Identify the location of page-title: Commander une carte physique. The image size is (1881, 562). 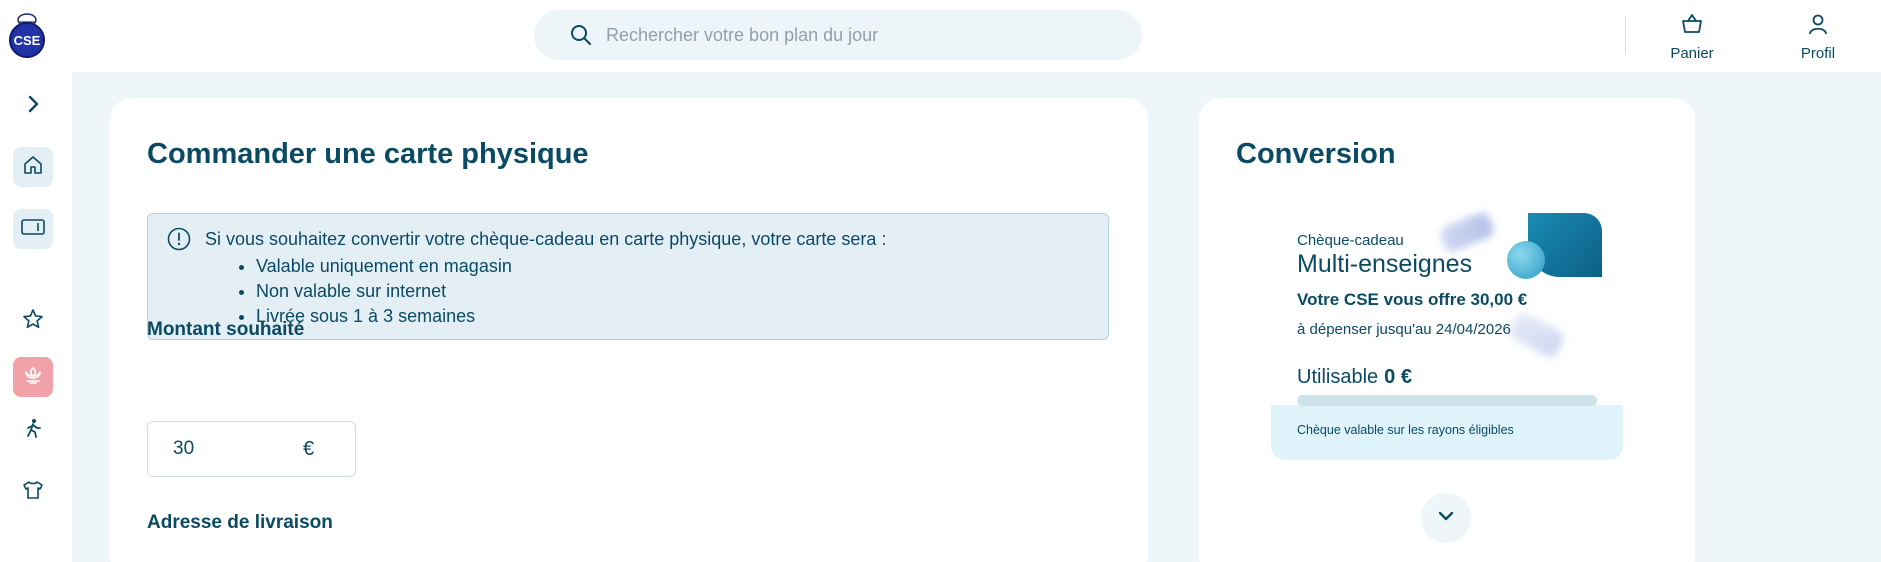
(368, 154).